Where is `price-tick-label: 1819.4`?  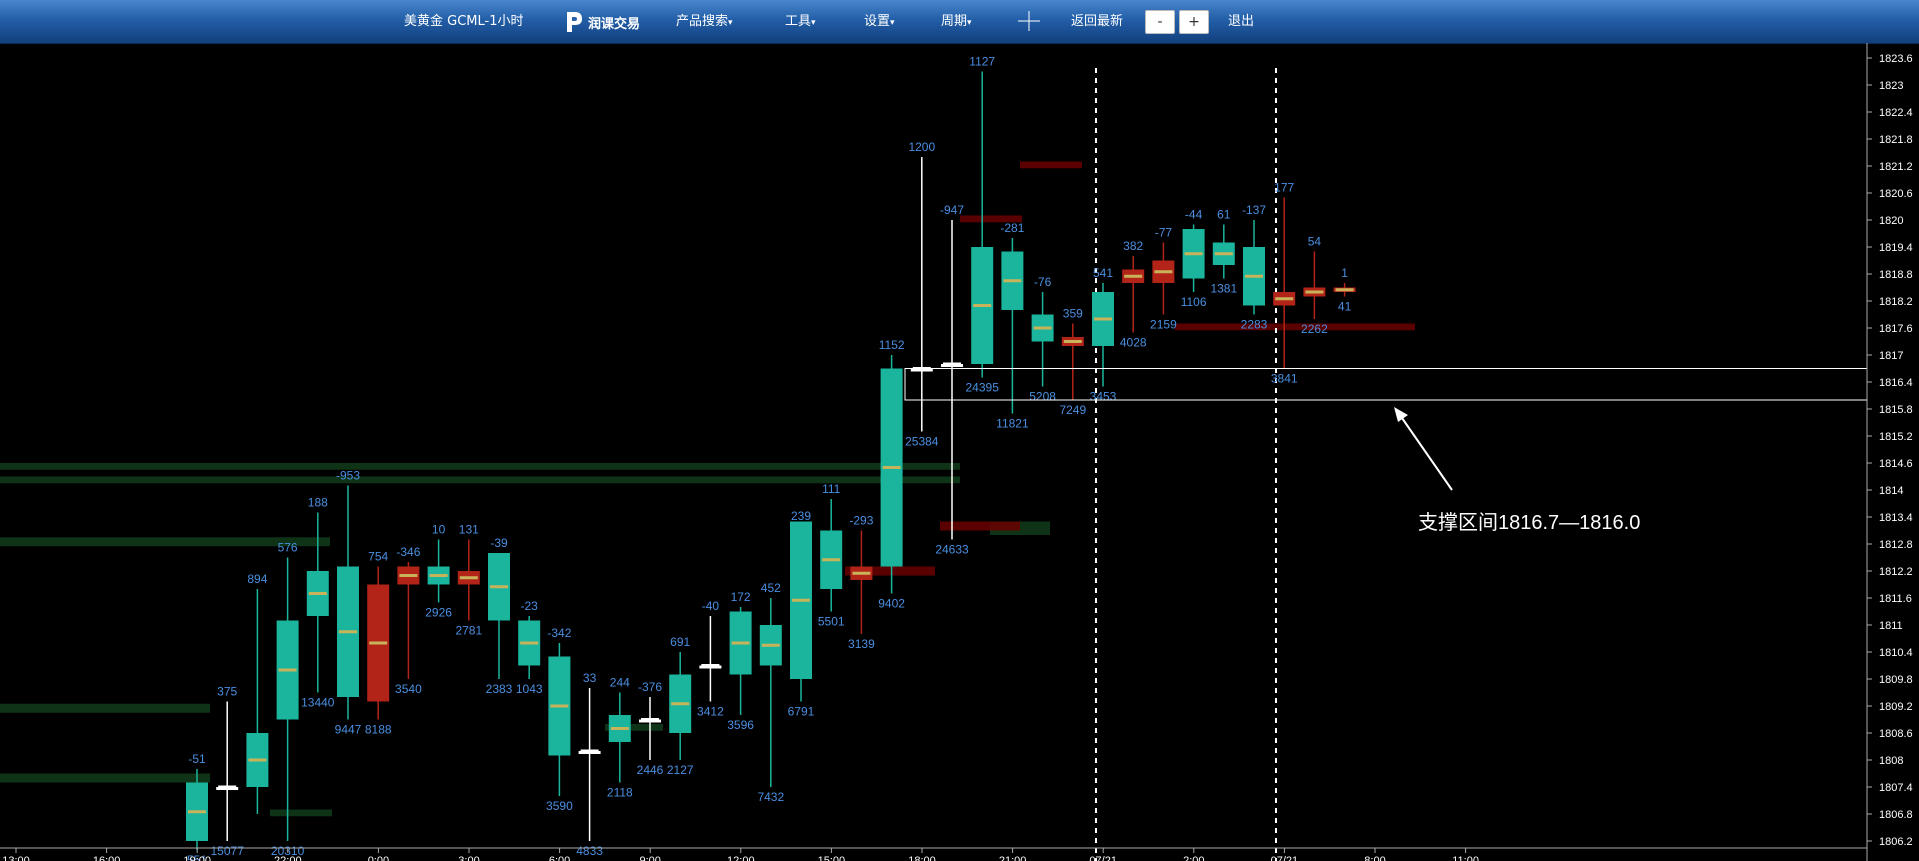
price-tick-label: 1819.4 is located at coordinates (1896, 248).